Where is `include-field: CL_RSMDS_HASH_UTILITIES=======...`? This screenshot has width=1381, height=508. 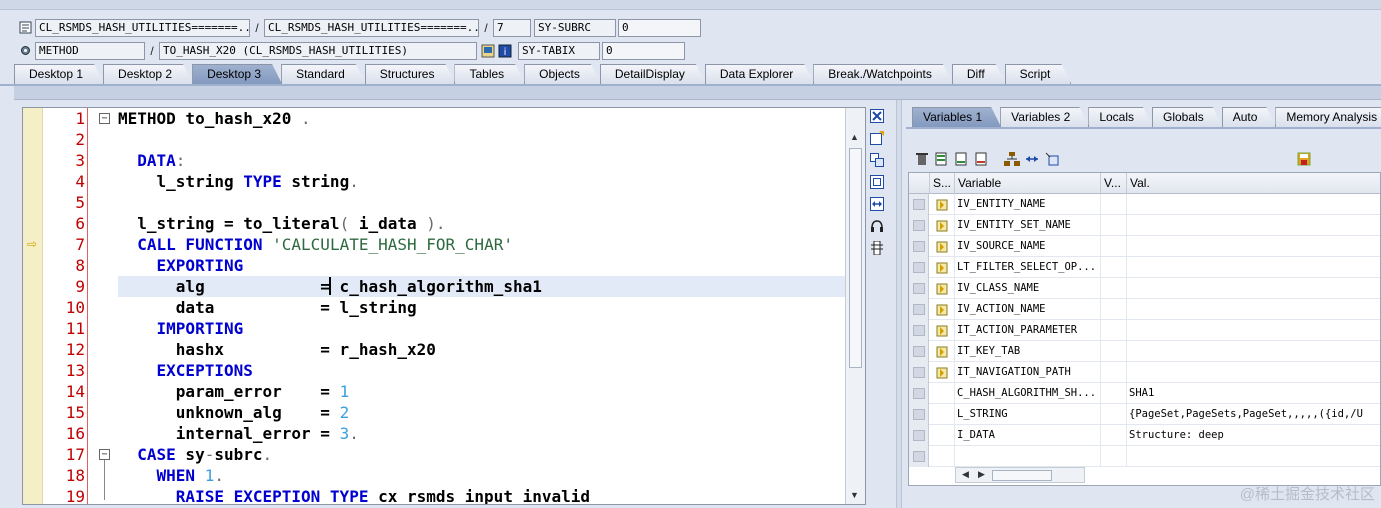
include-field: CL_RSMDS_HASH_UTILITIES=======... is located at coordinates (371, 27).